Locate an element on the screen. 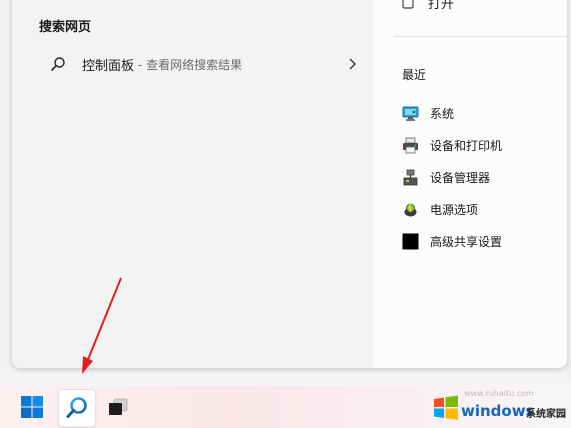  taskbar-search-button is located at coordinates (77, 408).